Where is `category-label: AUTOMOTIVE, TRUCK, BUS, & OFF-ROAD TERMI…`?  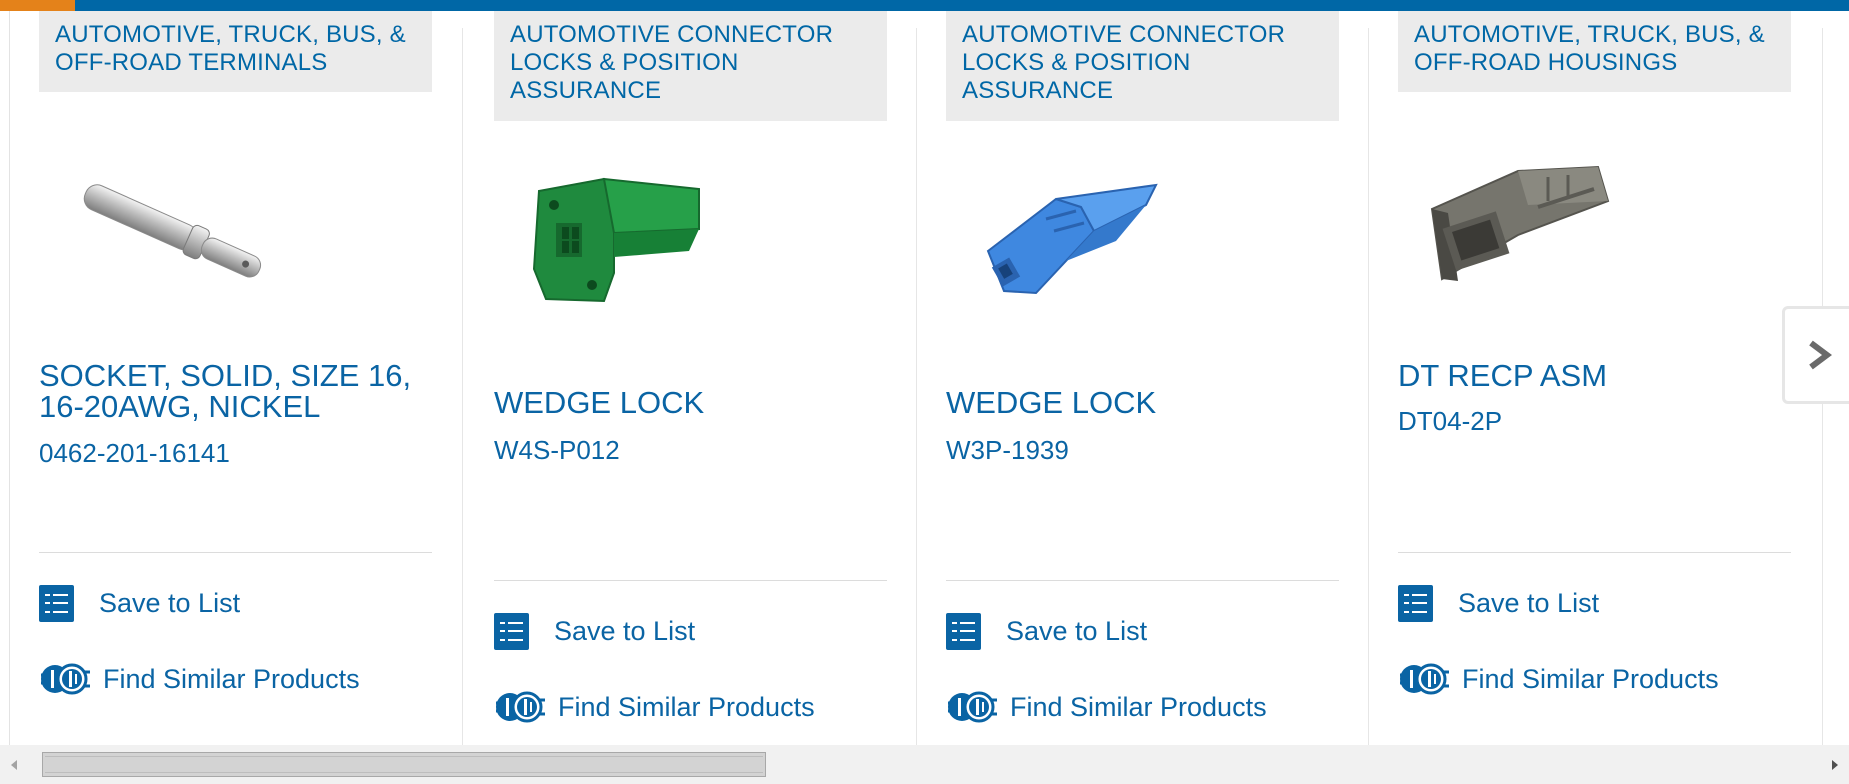 category-label: AUTOMOTIVE, TRUCK, BUS, & OFF-ROAD TERMI… is located at coordinates (235, 51).